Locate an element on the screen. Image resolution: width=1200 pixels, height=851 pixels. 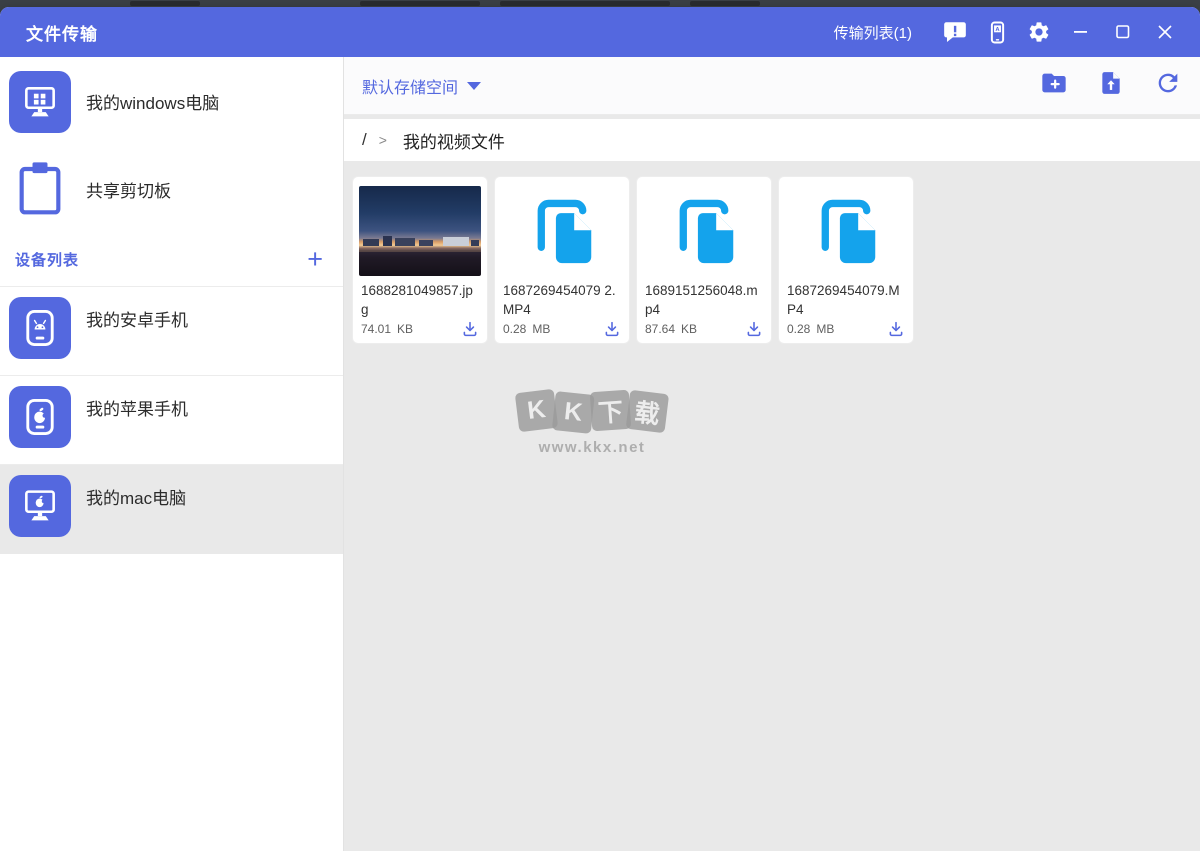
add-device-button: + is located at coordinates (315, 259).